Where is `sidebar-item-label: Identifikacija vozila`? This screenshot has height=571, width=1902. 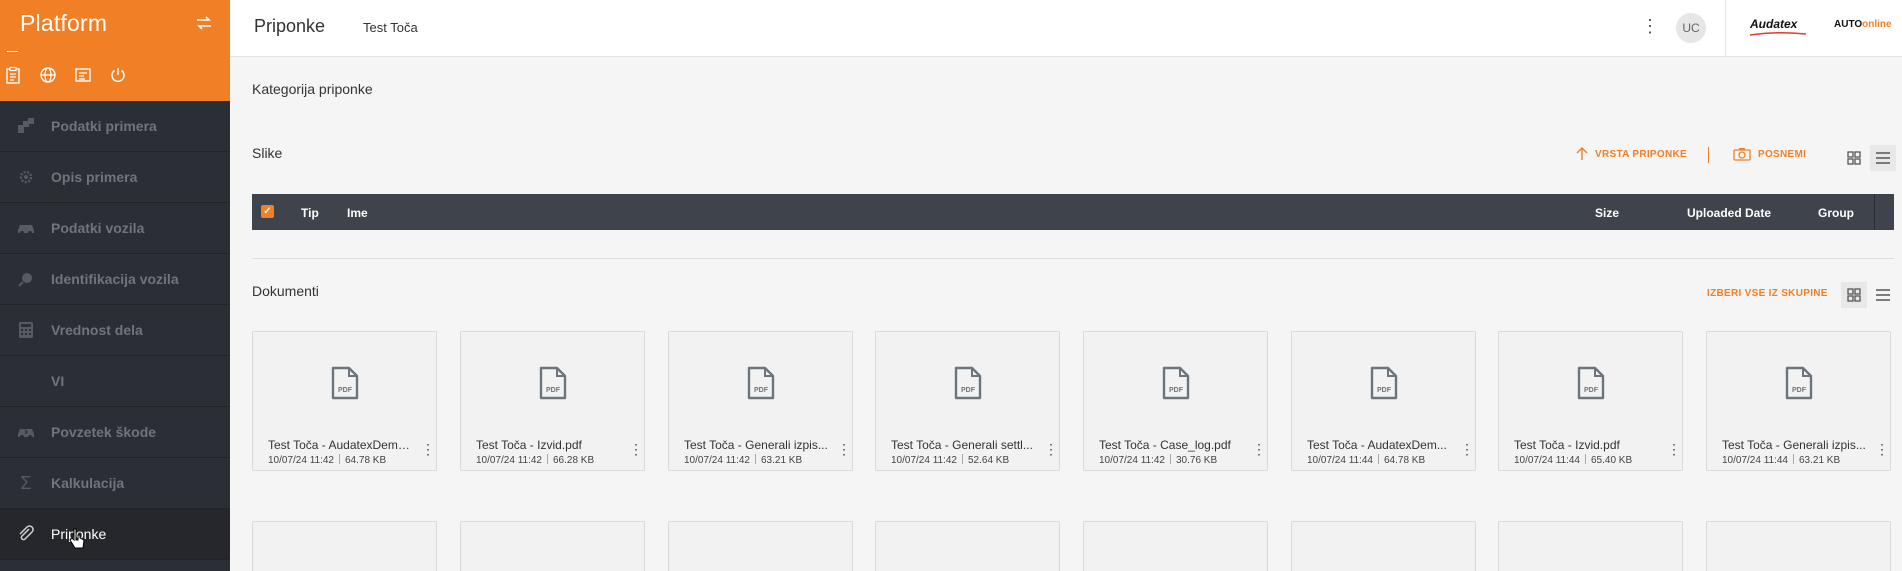
sidebar-item-label: Identifikacija vozila is located at coordinates (115, 279).